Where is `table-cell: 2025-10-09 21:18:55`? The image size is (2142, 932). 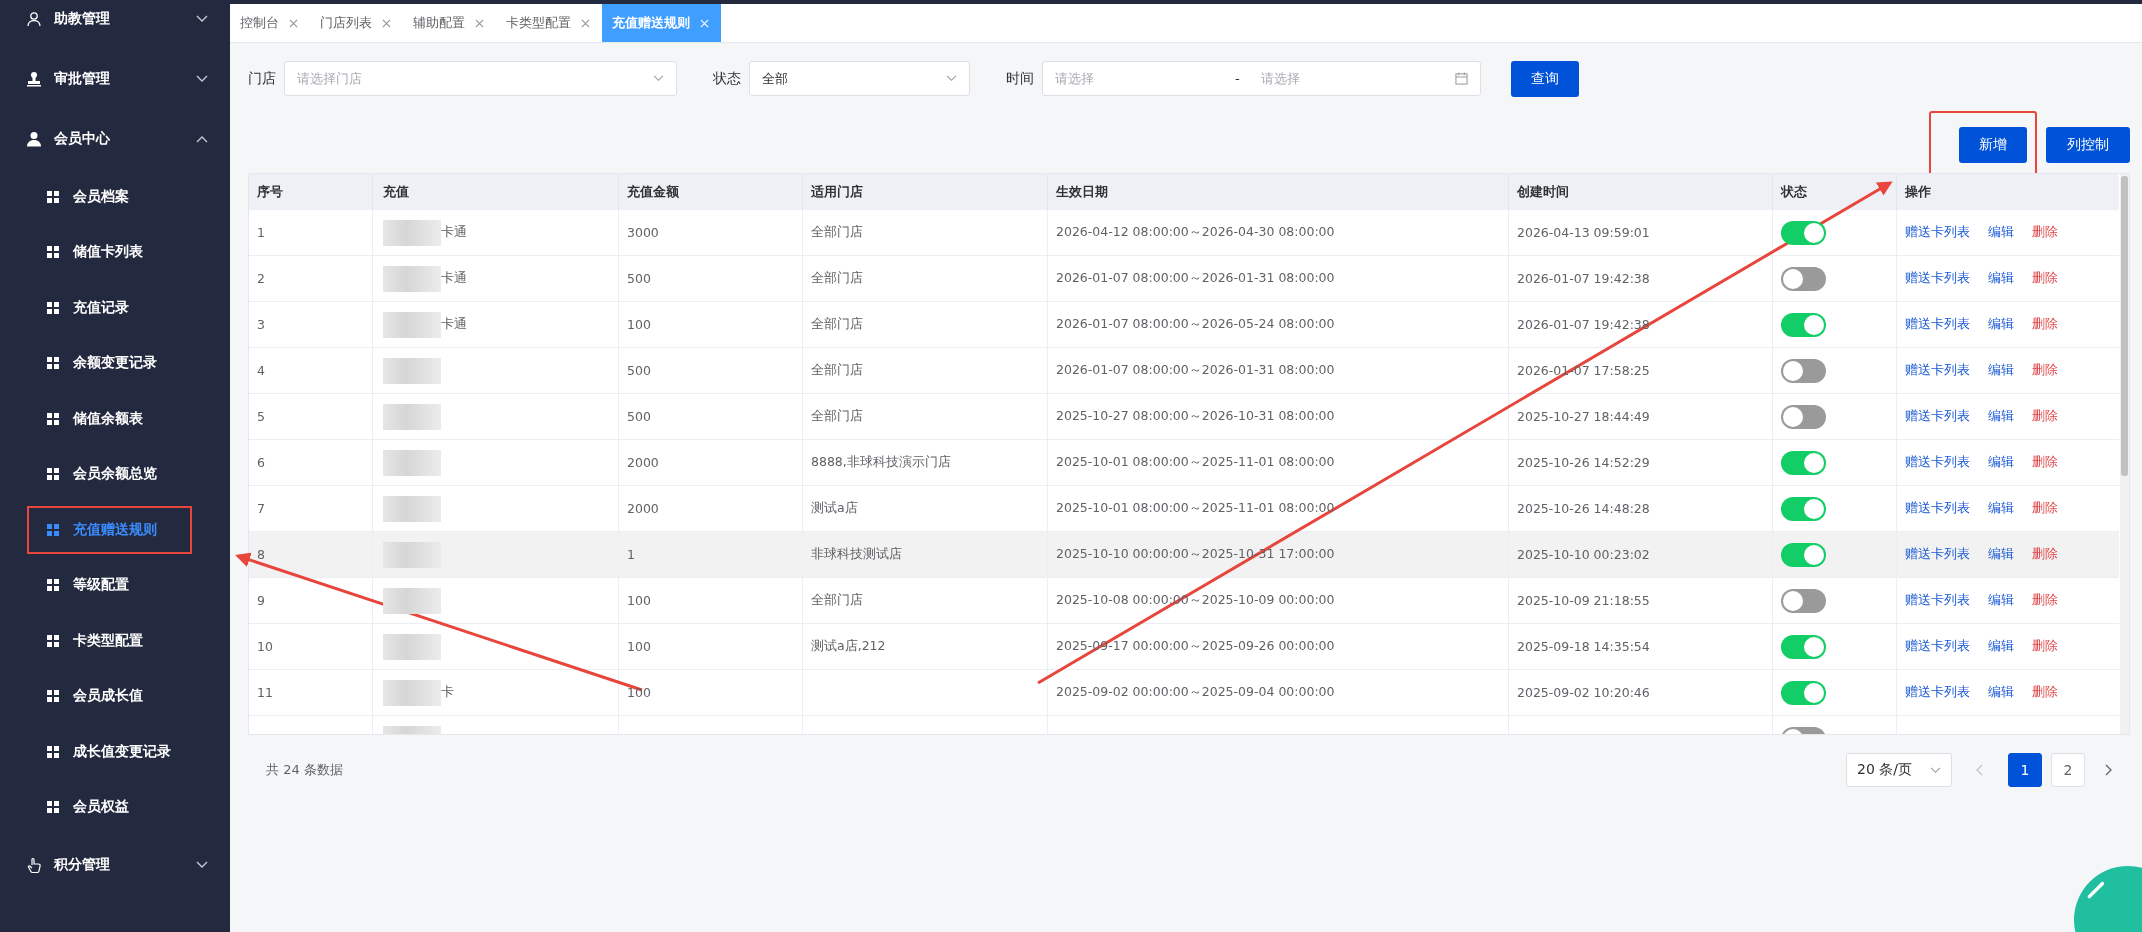 table-cell: 2025-10-09 21:18:55 is located at coordinates (1583, 600).